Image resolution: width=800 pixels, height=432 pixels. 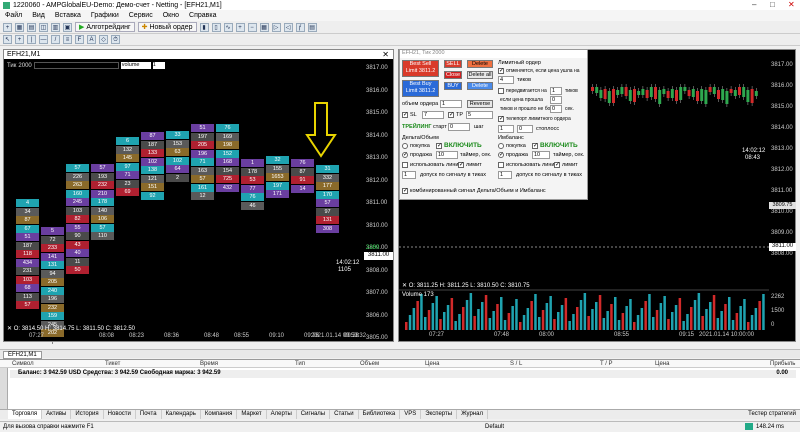 I want to click on tab-company: Компания, so click(x=219, y=414).